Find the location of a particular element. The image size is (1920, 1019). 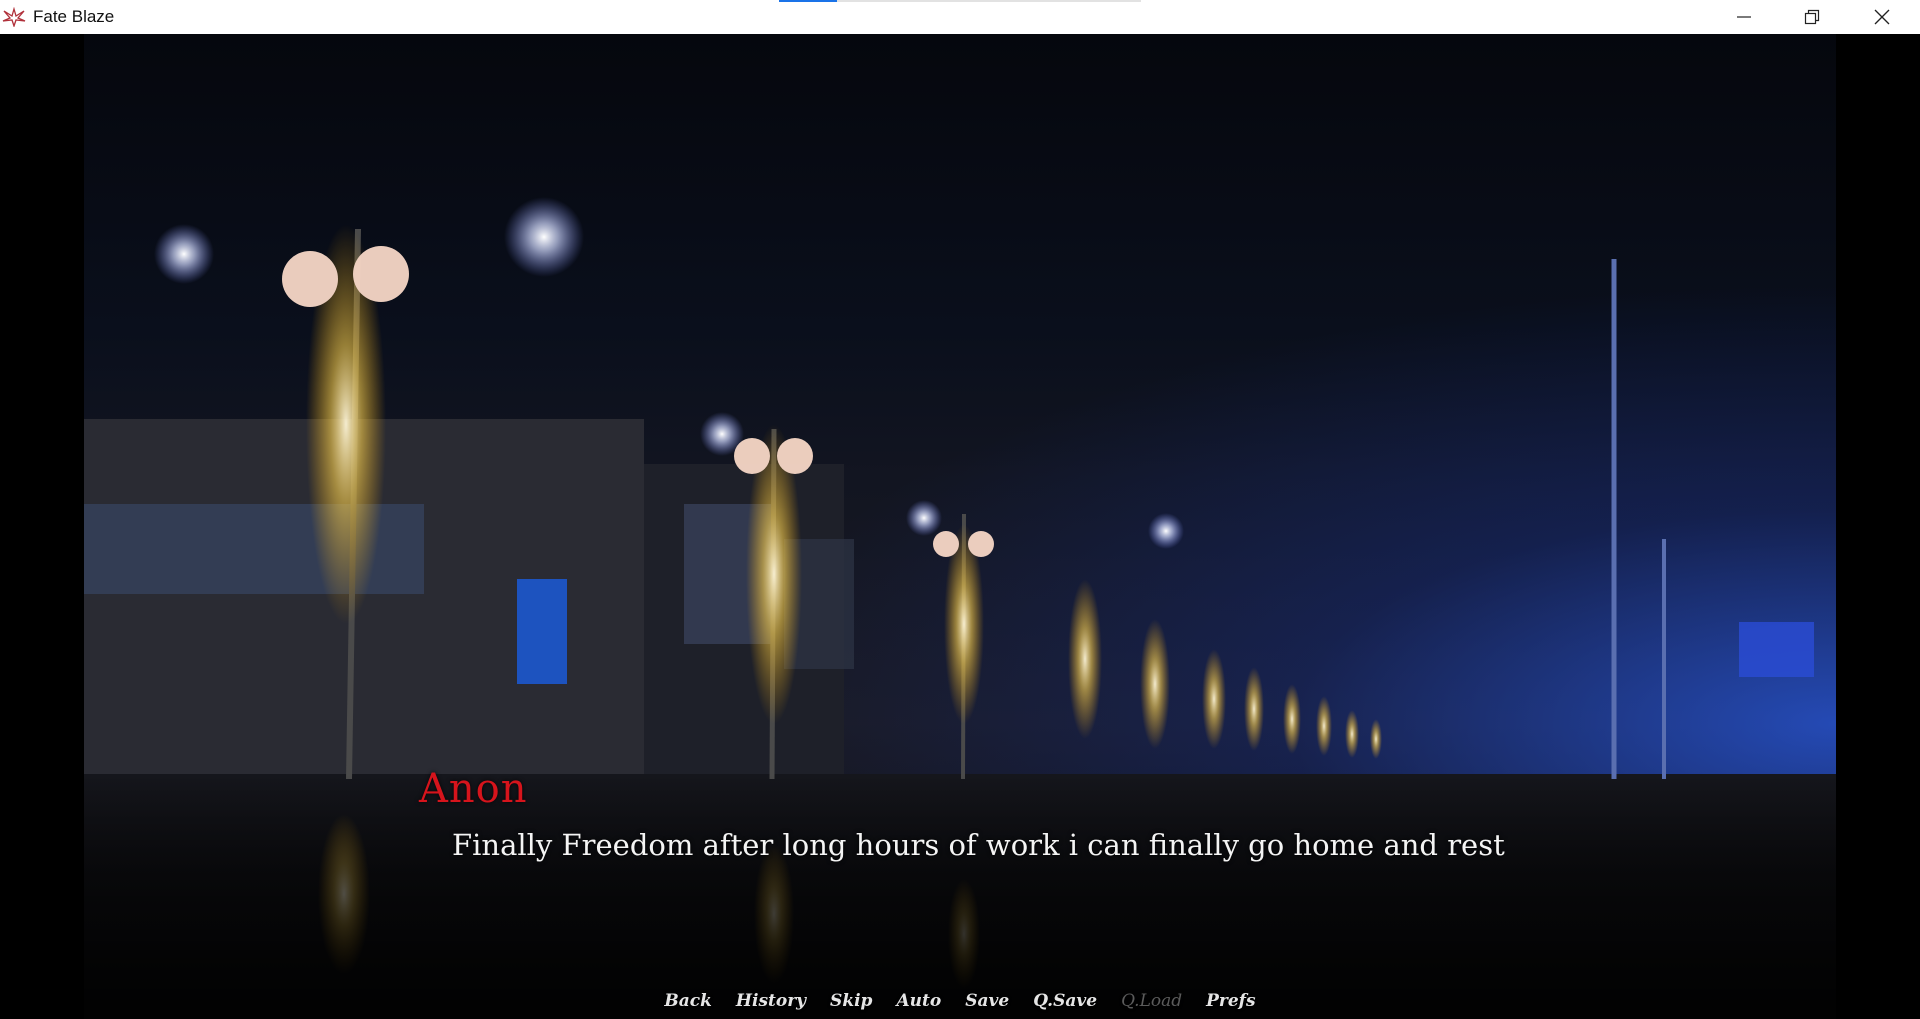

quick-menu-auto-button: Auto is located at coordinates (918, 1005).